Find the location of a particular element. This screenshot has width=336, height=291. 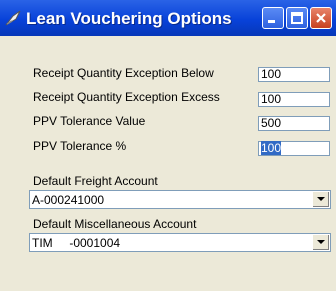

maximize-button is located at coordinates (297, 18).